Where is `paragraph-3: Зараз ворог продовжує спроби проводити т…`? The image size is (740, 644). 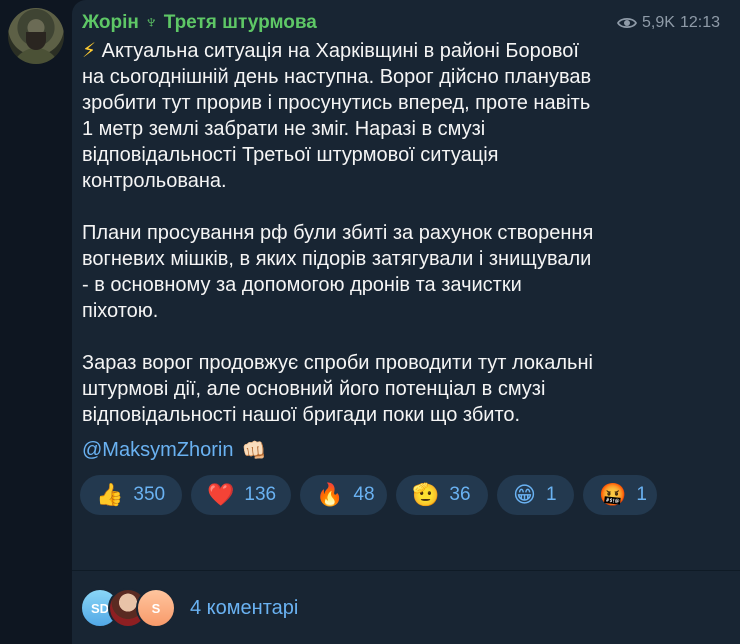 paragraph-3: Зараз ворог продовжує спроби проводити т… is located at coordinates (337, 389).